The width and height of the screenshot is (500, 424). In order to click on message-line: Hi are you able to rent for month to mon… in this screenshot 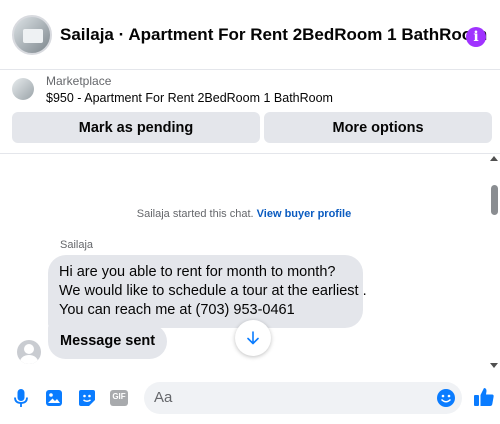, I will do `click(197, 272)`.